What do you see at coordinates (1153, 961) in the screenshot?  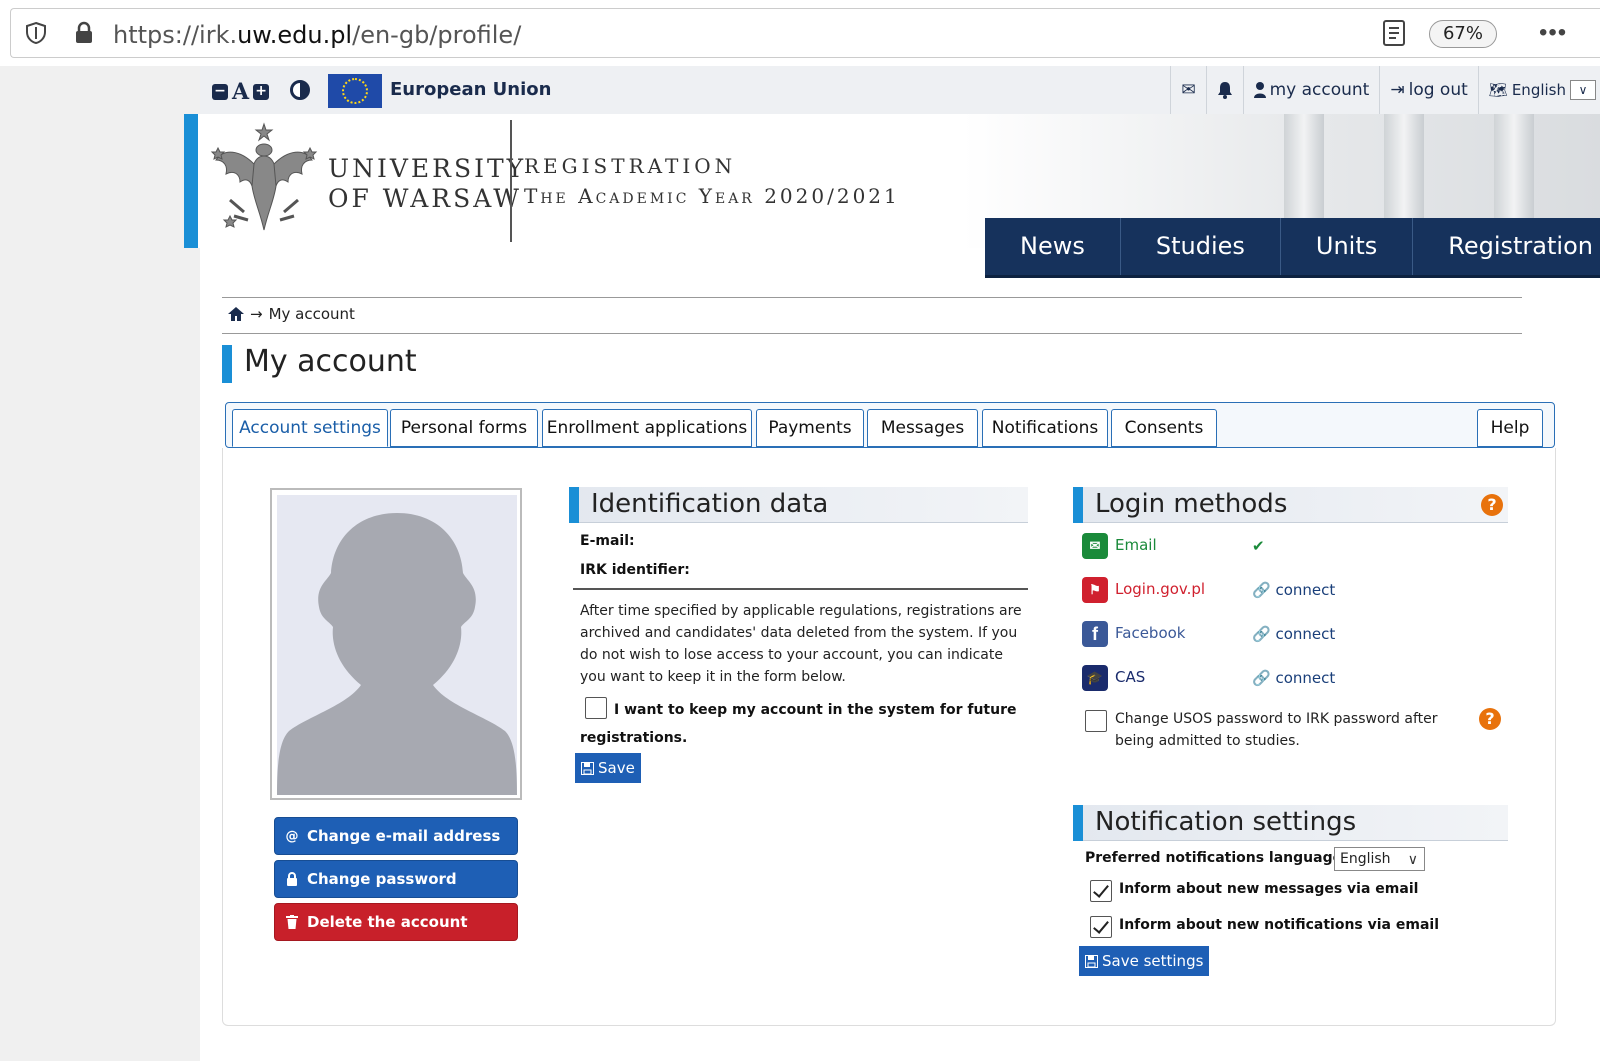 I see `save-settings-label: Save settings` at bounding box center [1153, 961].